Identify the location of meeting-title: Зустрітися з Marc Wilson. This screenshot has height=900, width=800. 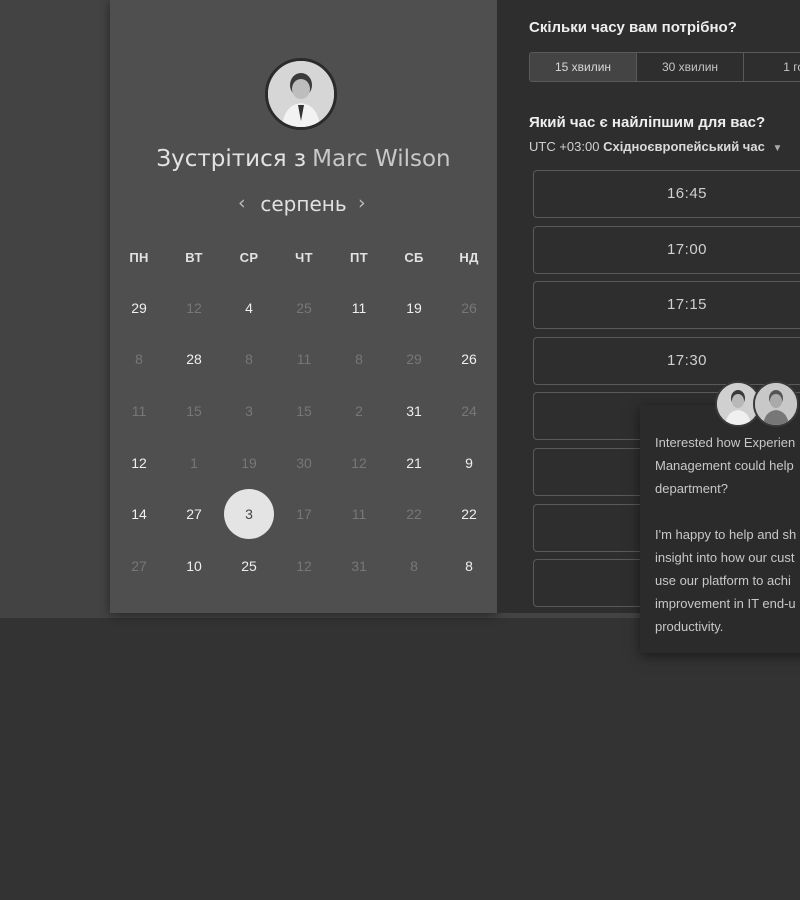
(303, 159).